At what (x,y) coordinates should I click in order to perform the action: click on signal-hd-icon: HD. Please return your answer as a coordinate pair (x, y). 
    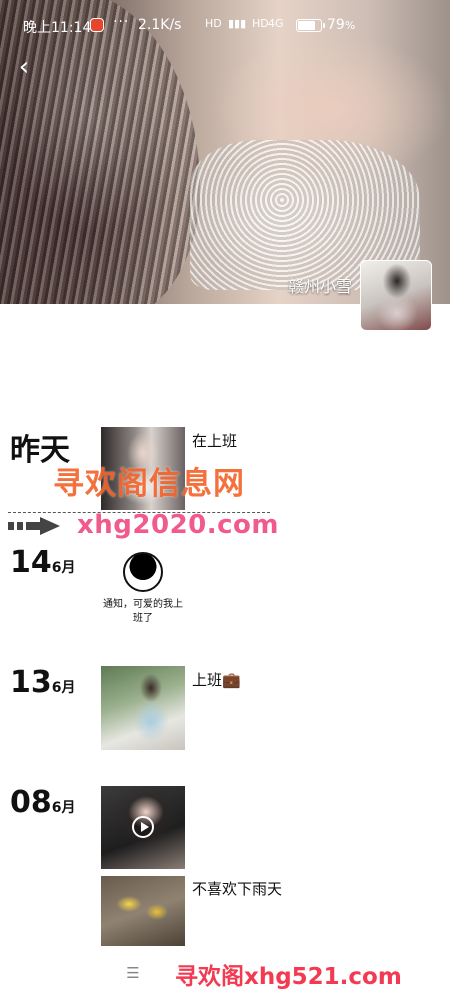
    Looking at the image, I should click on (213, 23).